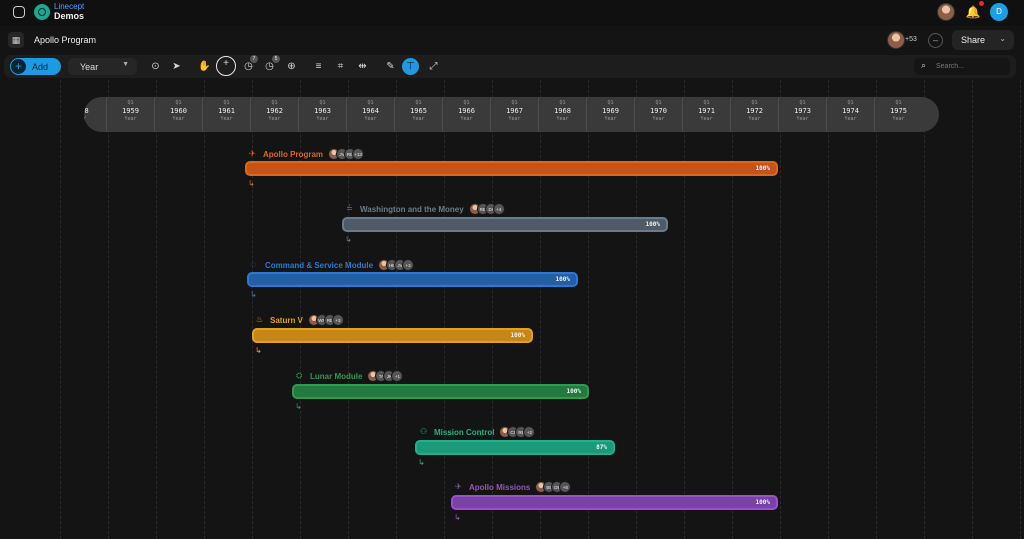 The image size is (1024, 539). I want to click on tick-year: 1971, so click(706, 111).